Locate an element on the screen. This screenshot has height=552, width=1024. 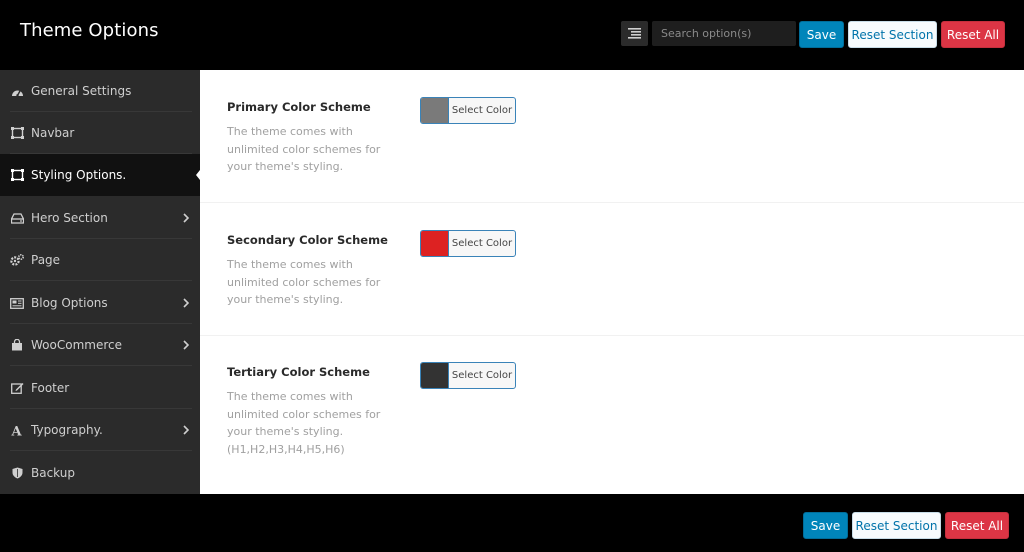
footer-bar: Save Reset Section Reset All is located at coordinates (512, 523).